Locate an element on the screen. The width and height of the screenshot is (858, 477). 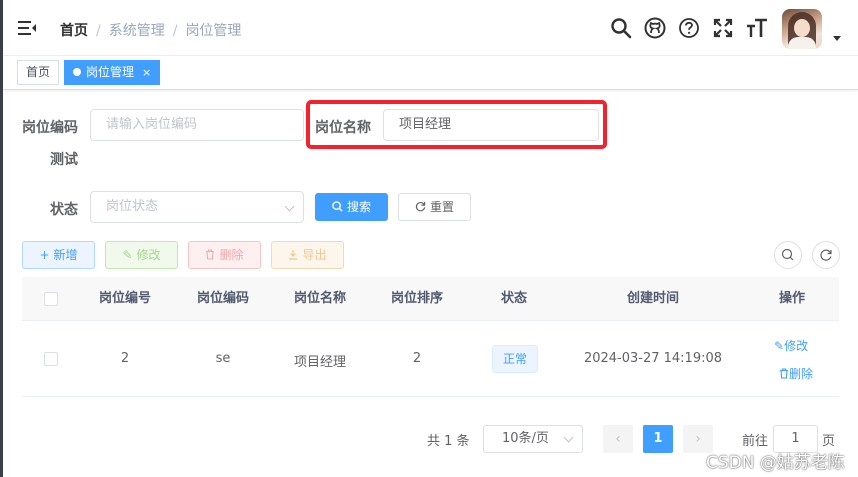
edit-button-label: 修改 is located at coordinates (148, 255).